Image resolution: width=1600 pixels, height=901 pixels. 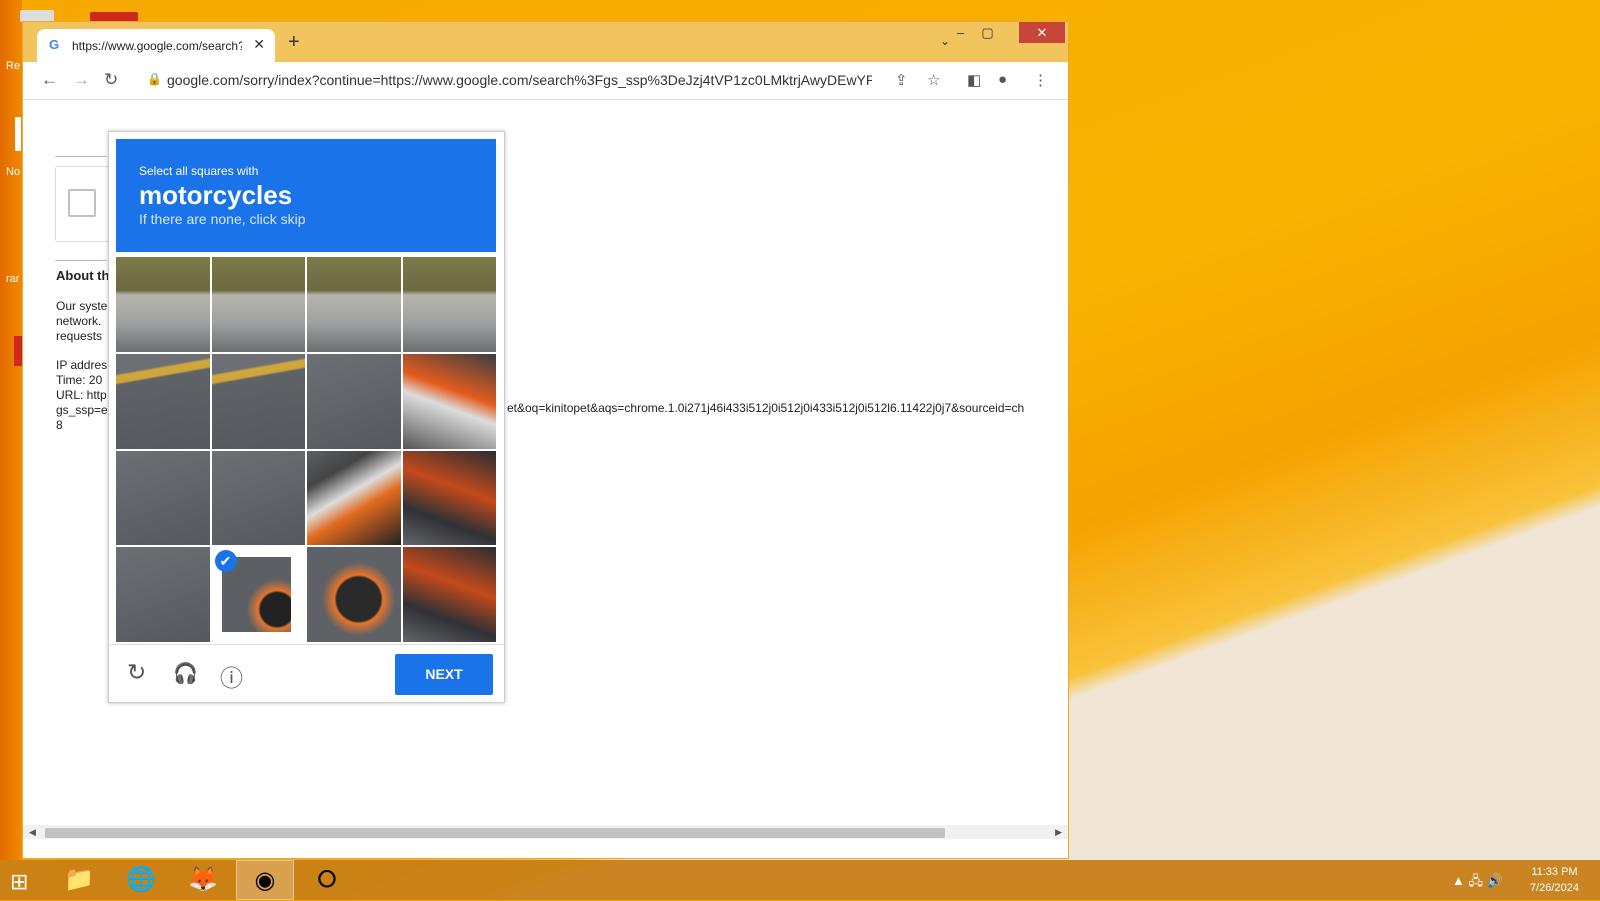 What do you see at coordinates (216, 195) in the screenshot?
I see `target-object: motorcycles` at bounding box center [216, 195].